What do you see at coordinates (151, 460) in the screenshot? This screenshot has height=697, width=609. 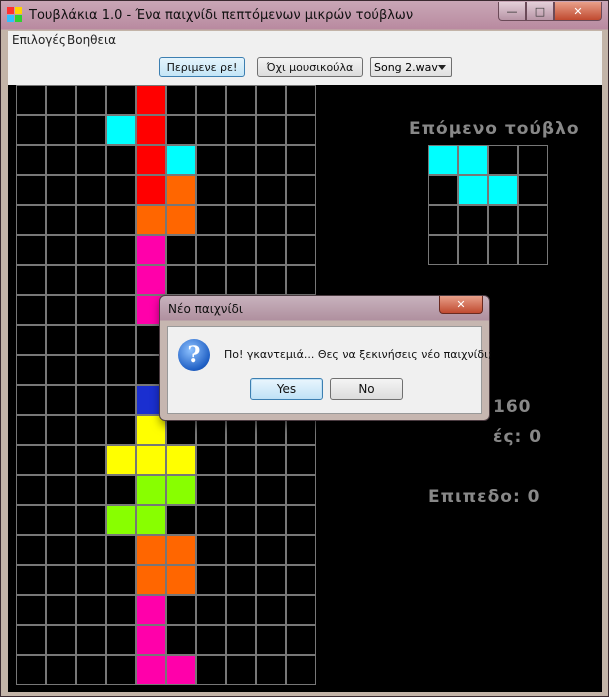 I see `board-block-yellow` at bounding box center [151, 460].